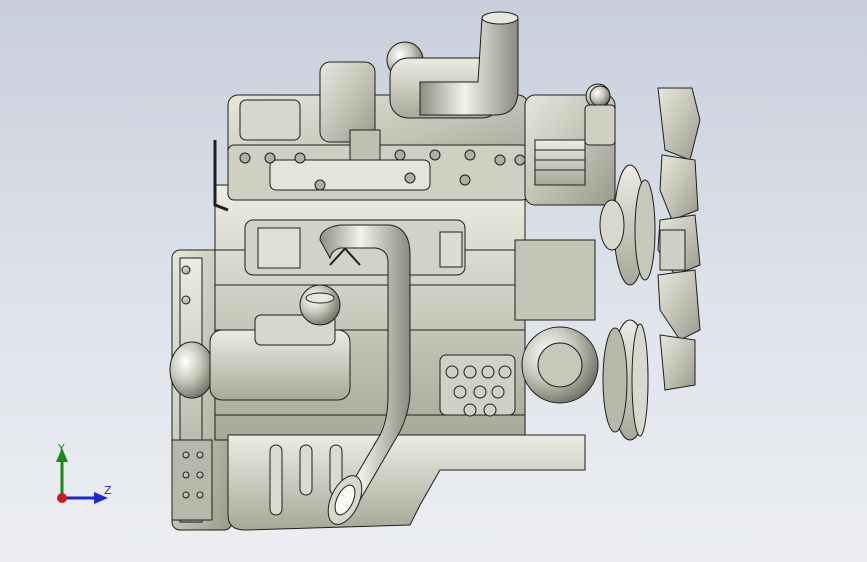  What do you see at coordinates (82, 476) in the screenshot?
I see `triad-axes-icon` at bounding box center [82, 476].